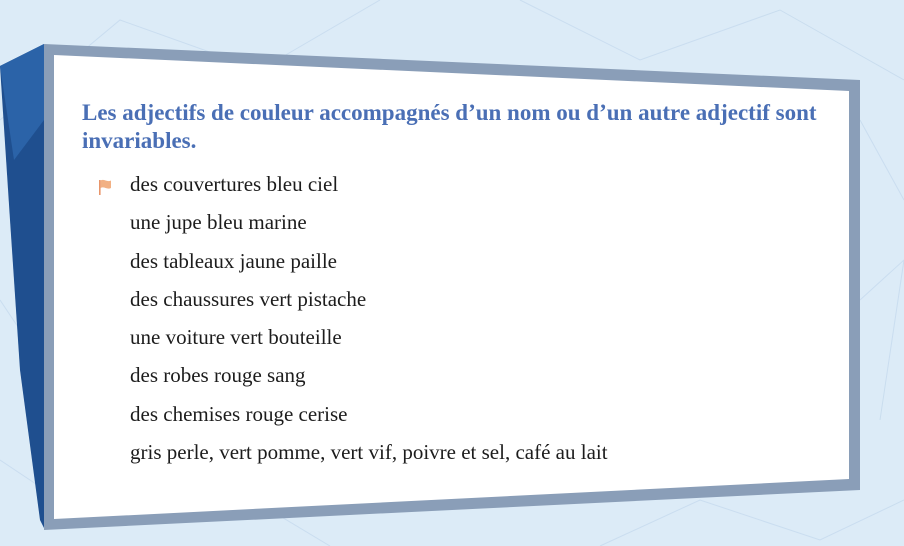  I want to click on example-item: des robes rouge sang, so click(218, 375).